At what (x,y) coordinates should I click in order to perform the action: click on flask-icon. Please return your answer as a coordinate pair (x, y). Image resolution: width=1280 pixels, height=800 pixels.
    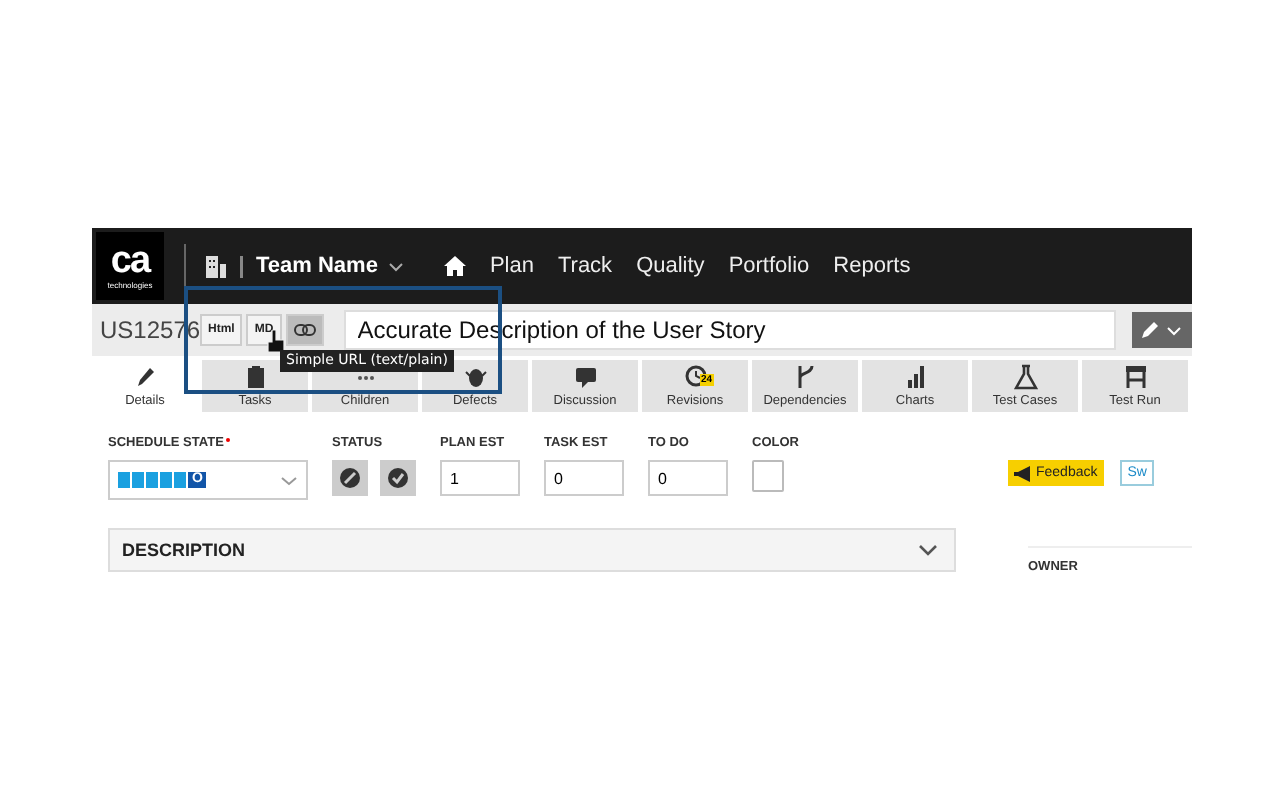
    Looking at the image, I should click on (1025, 377).